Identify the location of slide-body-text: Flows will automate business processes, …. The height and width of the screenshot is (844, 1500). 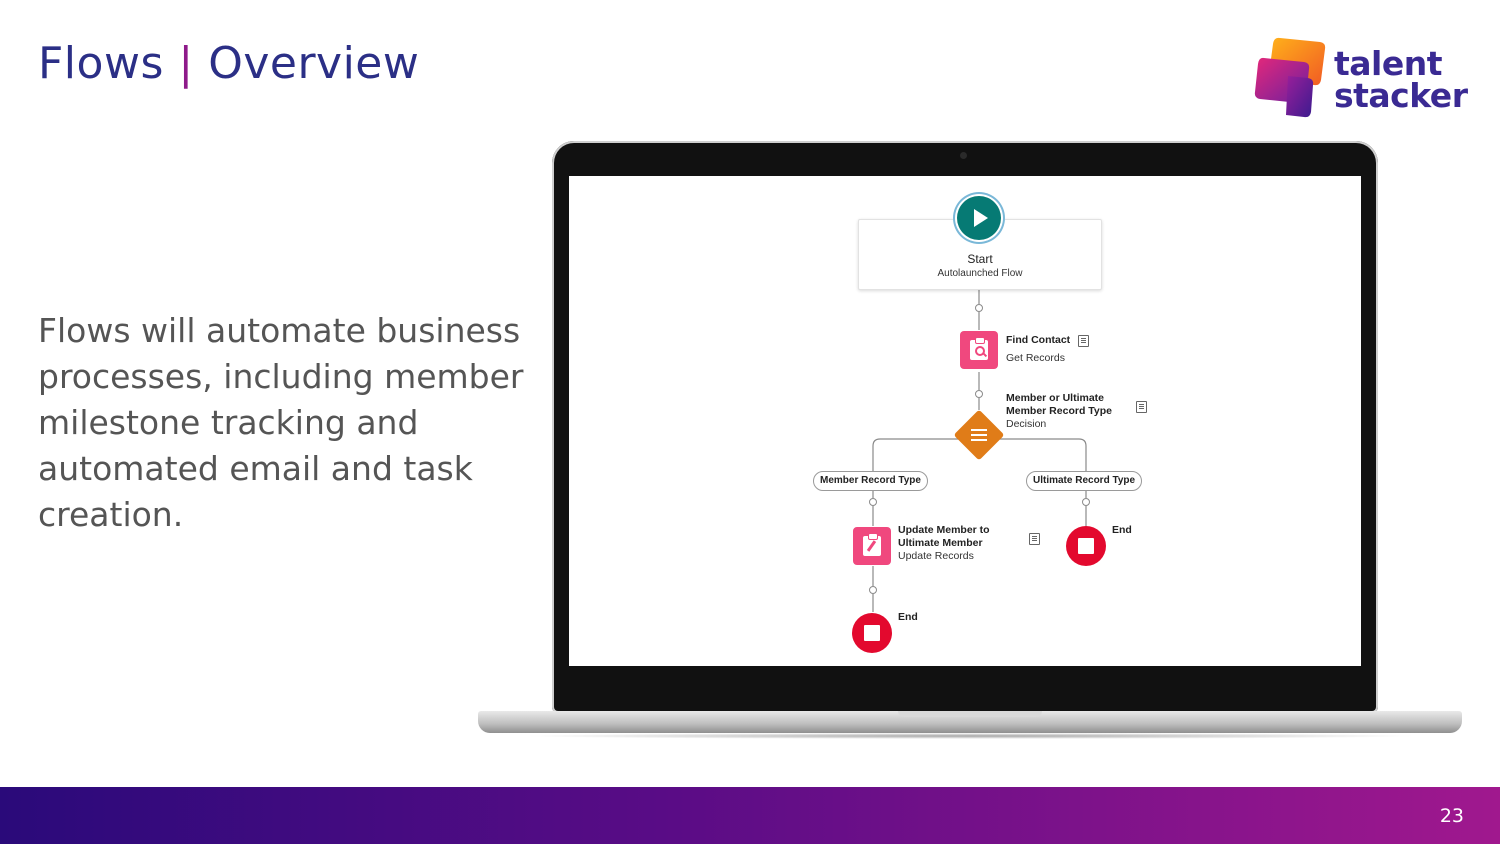
(281, 422).